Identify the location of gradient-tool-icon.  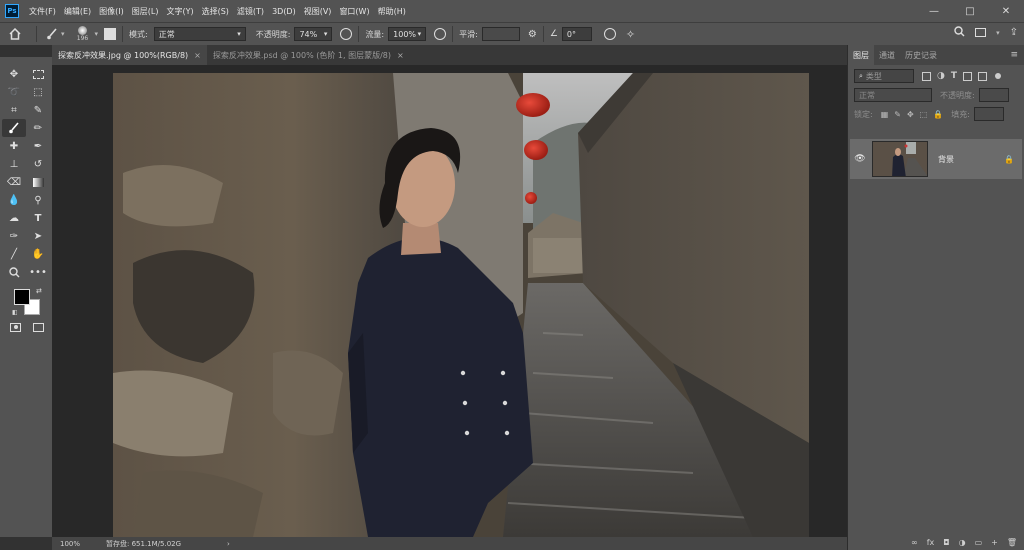
(38, 182).